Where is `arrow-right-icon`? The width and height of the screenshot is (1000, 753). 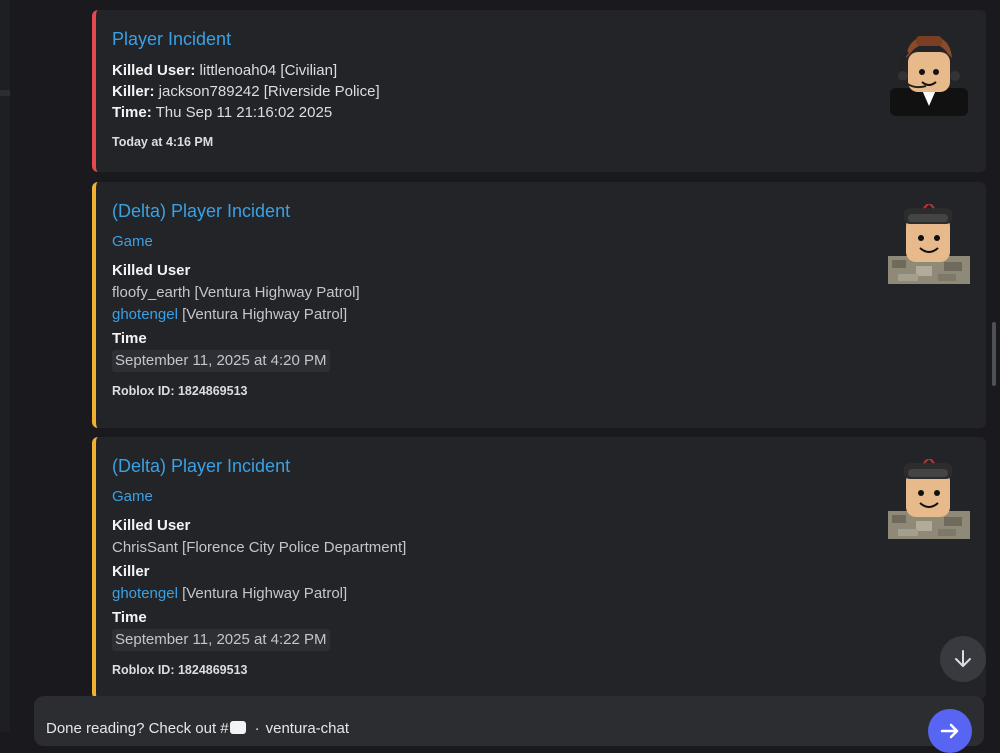 arrow-right-icon is located at coordinates (949, 731).